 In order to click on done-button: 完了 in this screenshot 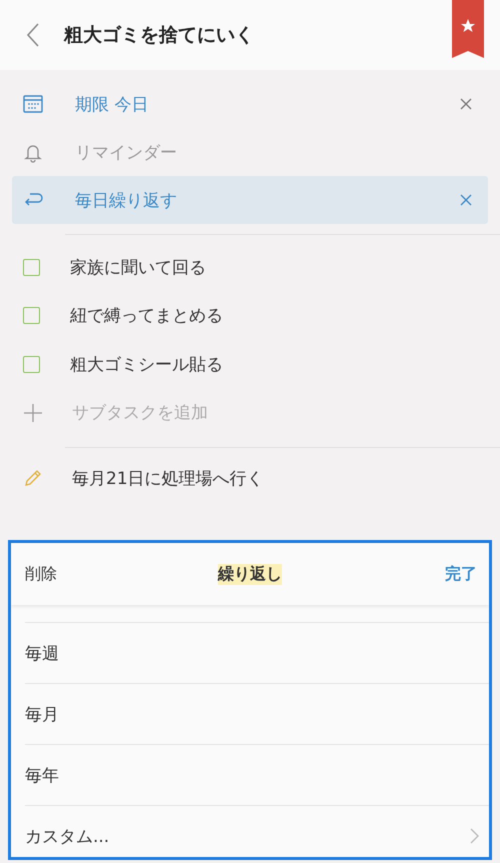, I will do `click(461, 574)`.